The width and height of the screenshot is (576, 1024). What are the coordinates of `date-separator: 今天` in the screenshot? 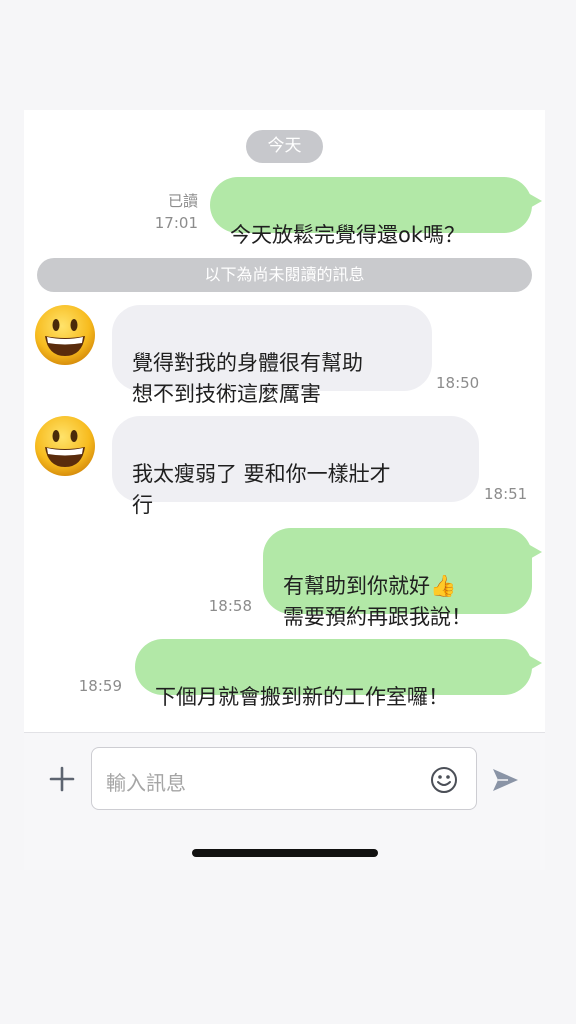 It's located at (284, 146).